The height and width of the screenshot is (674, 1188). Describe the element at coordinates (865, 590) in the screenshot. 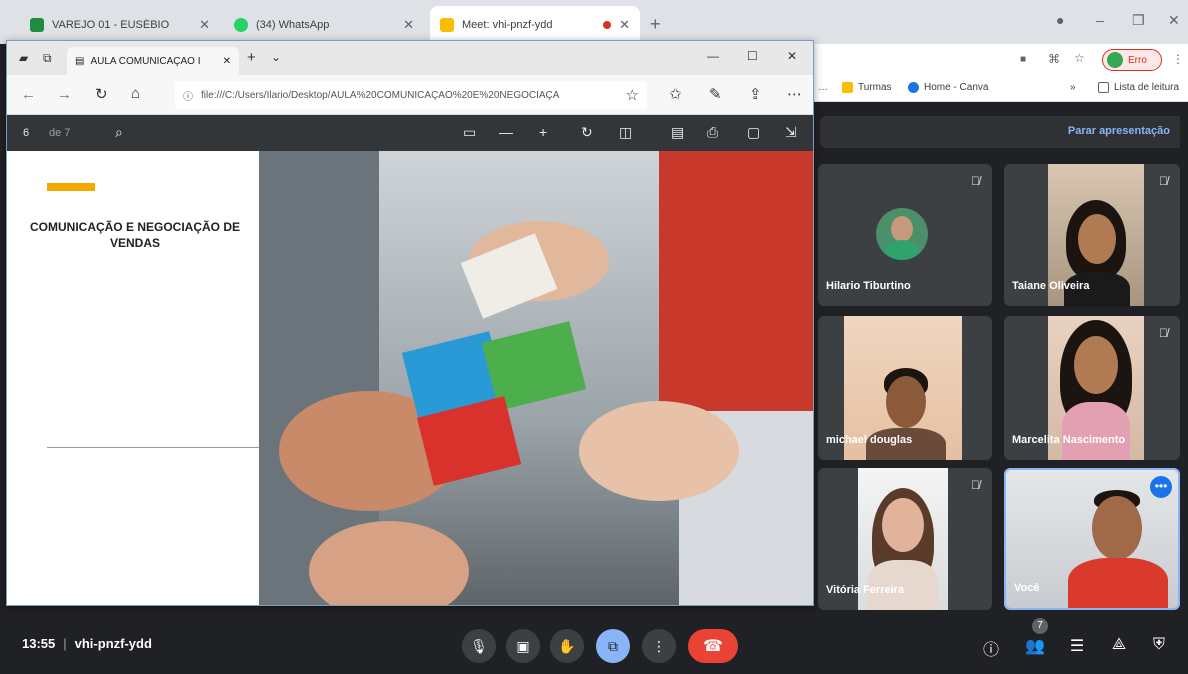

I see `participant-name: Vitória Ferreira` at that location.